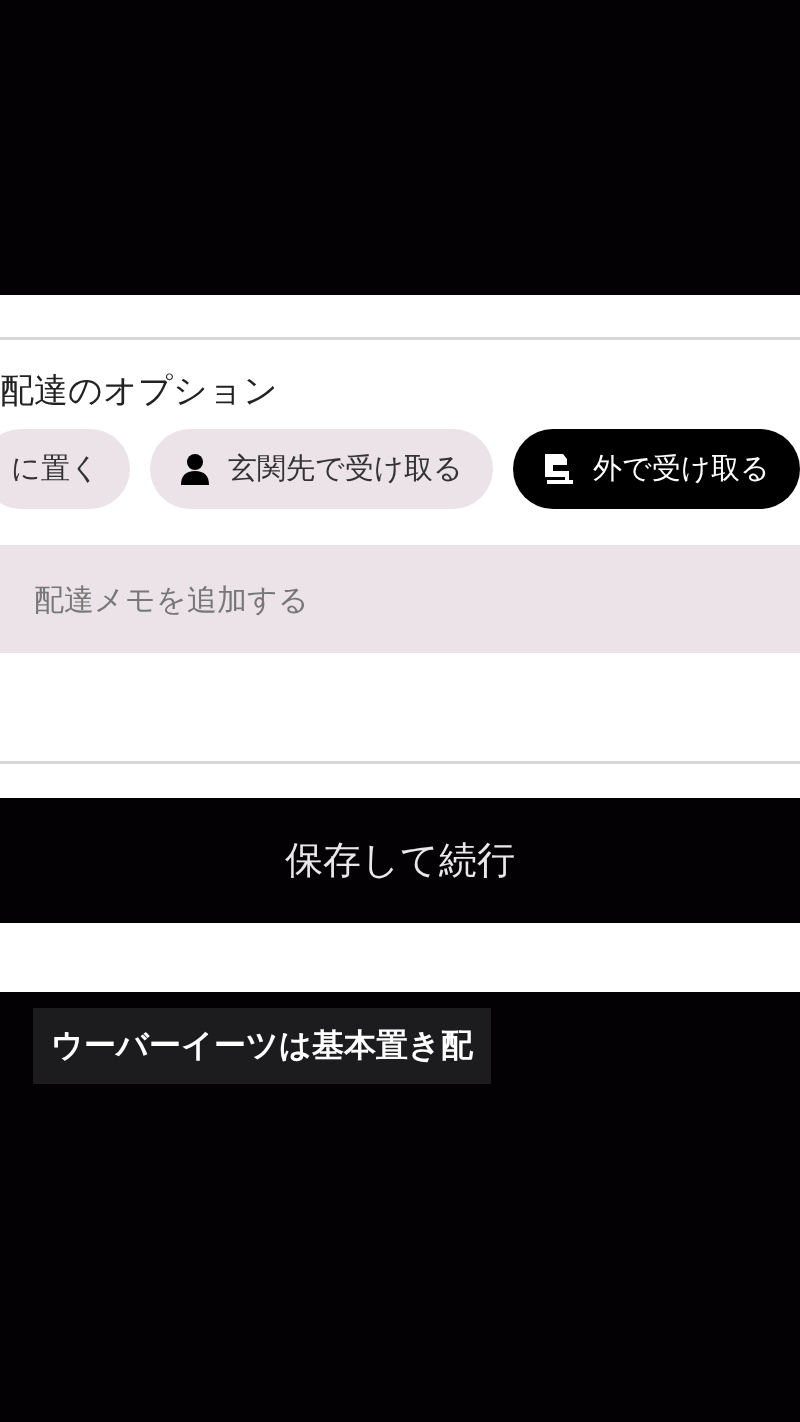 The width and height of the screenshot is (800, 1422). I want to click on memo-field: 配達メモを追加する, so click(400, 599).